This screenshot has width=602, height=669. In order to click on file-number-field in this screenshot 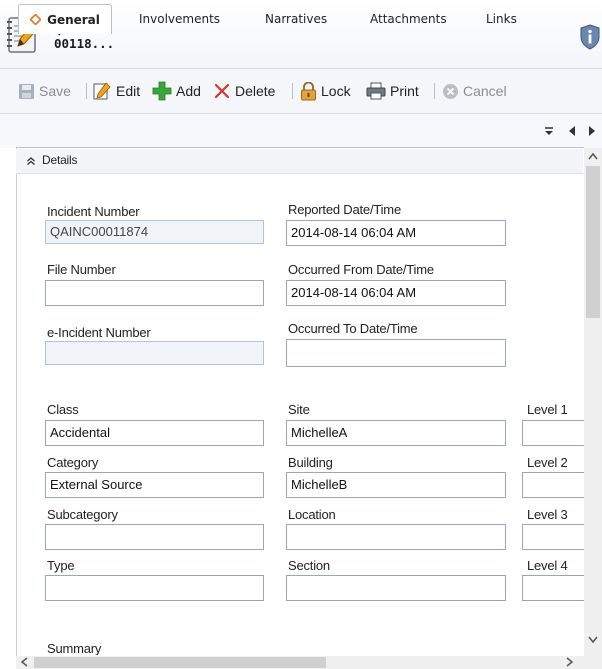, I will do `click(154, 293)`.